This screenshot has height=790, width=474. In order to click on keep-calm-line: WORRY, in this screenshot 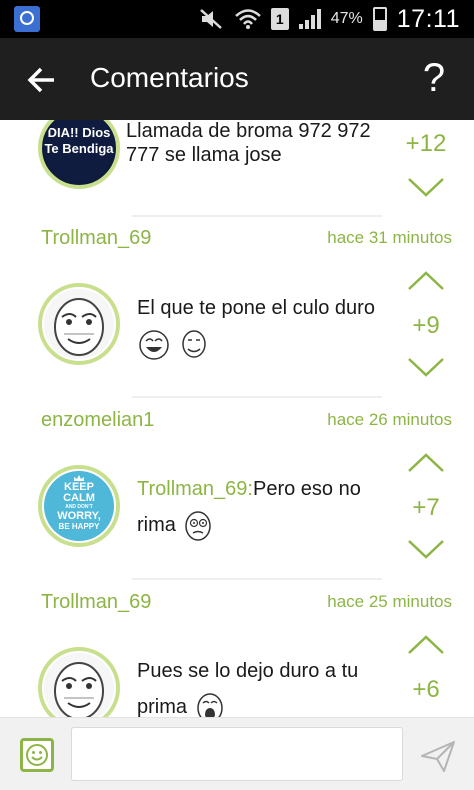, I will do `click(79, 516)`.